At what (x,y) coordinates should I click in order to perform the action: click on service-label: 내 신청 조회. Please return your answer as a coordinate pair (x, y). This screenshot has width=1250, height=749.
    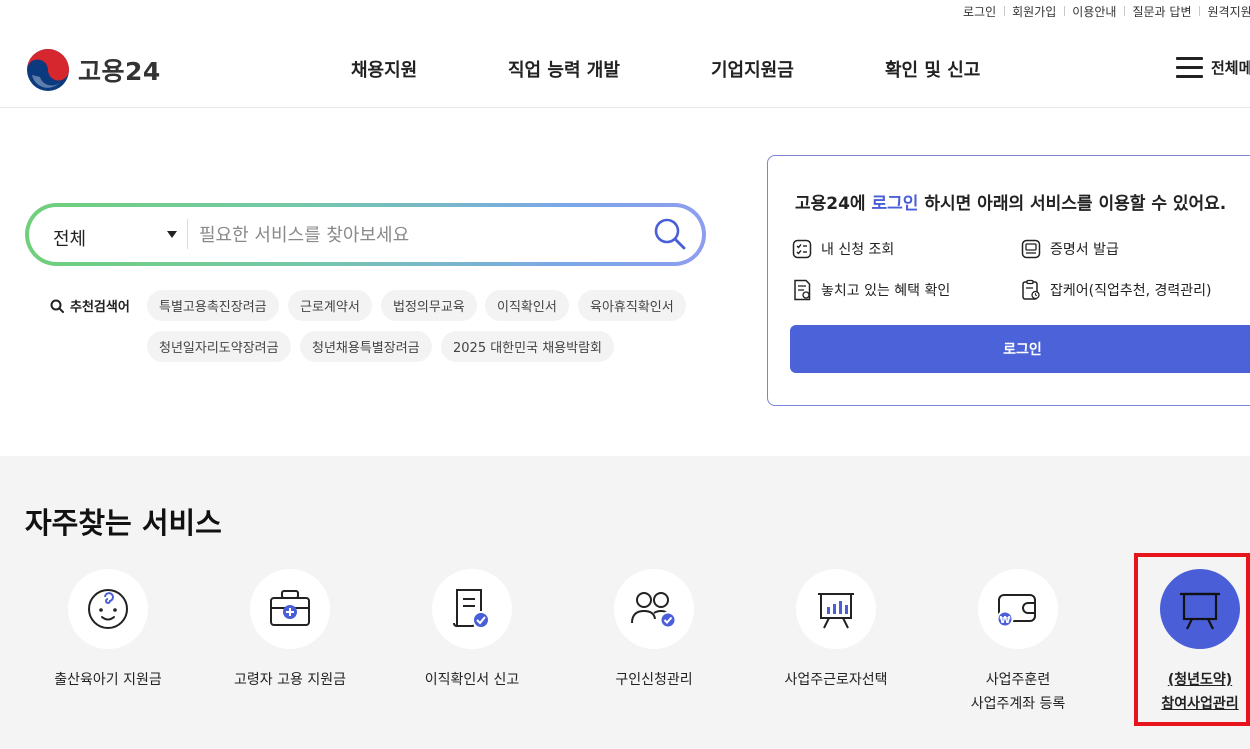
    Looking at the image, I should click on (858, 250).